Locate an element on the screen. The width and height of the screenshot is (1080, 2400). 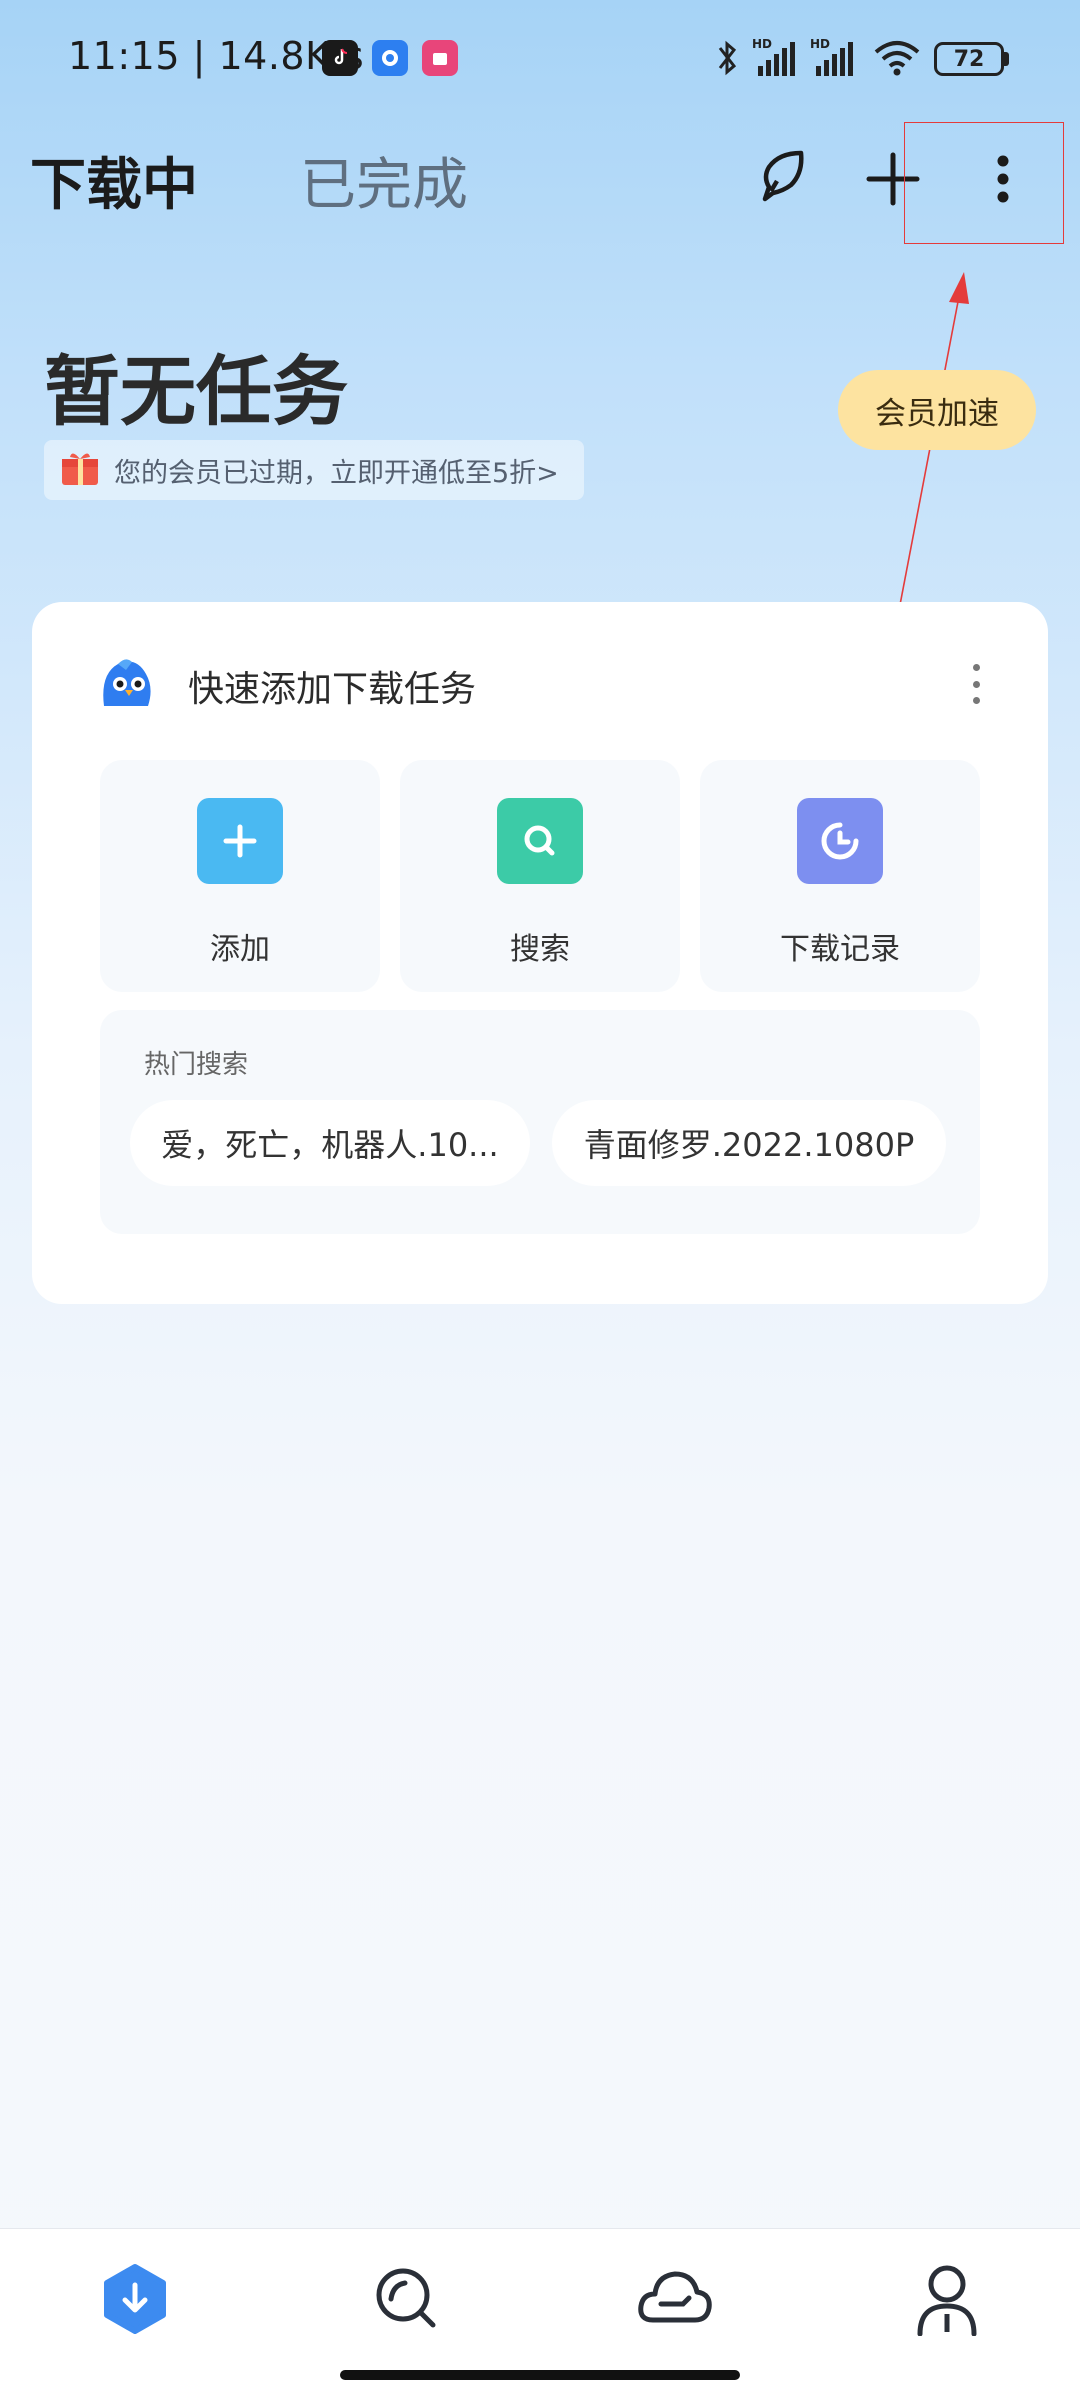
download-icon is located at coordinates (135, 2301).